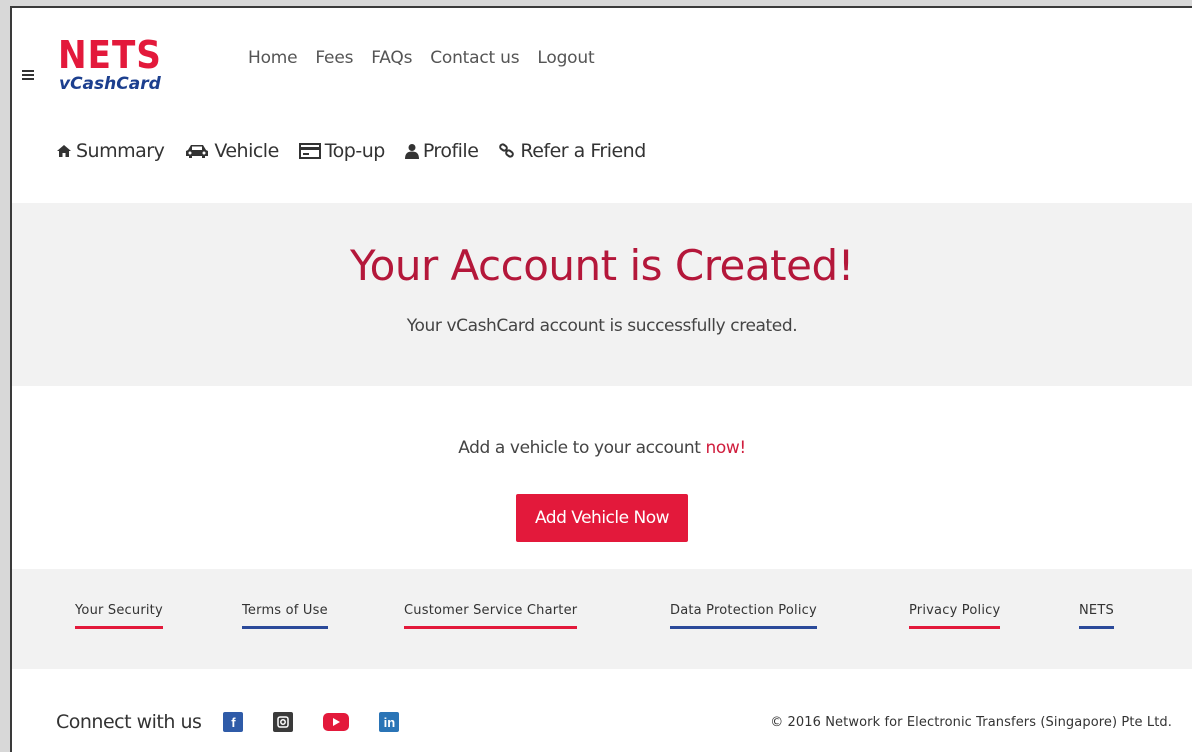 This screenshot has width=1192, height=752. I want to click on add-vehicle-prompt: Add a vehicle to your account now!, so click(602, 448).